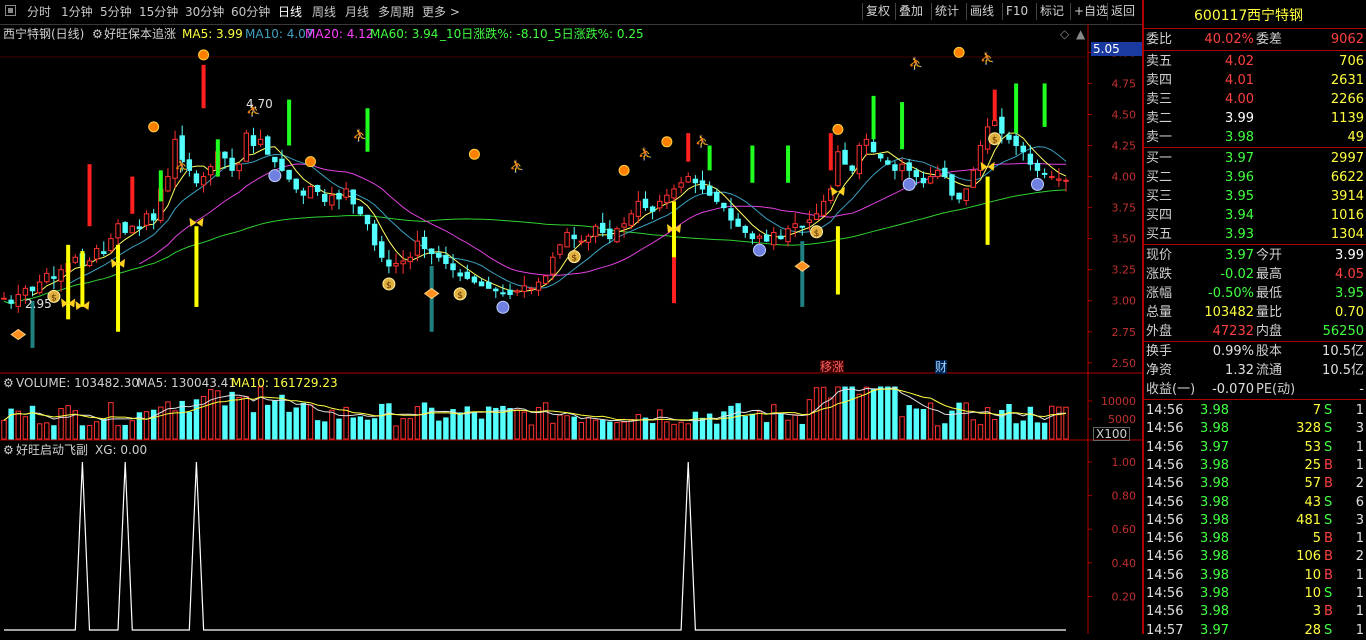 This screenshot has width=1366, height=640. Describe the element at coordinates (877, 11) in the screenshot. I see `fuquan-button: 复权` at that location.